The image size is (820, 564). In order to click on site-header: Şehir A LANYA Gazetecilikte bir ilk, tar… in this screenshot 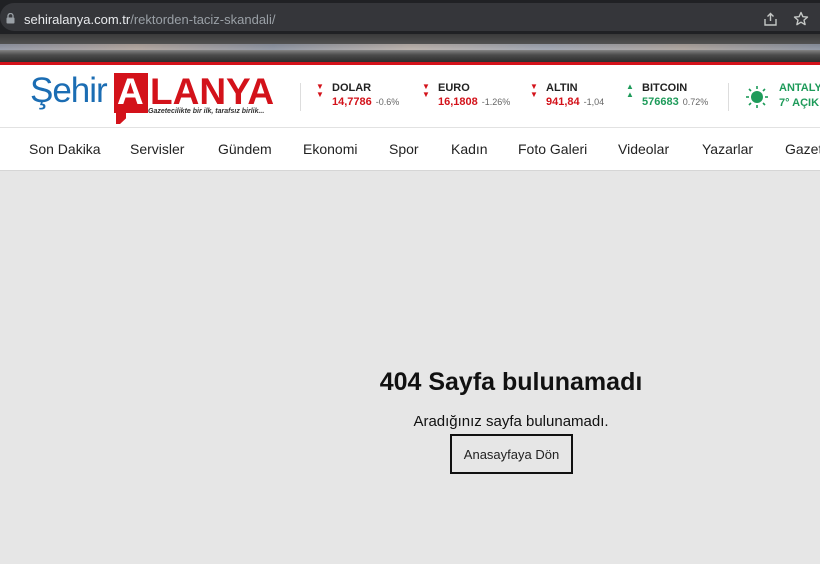, I will do `click(410, 96)`.